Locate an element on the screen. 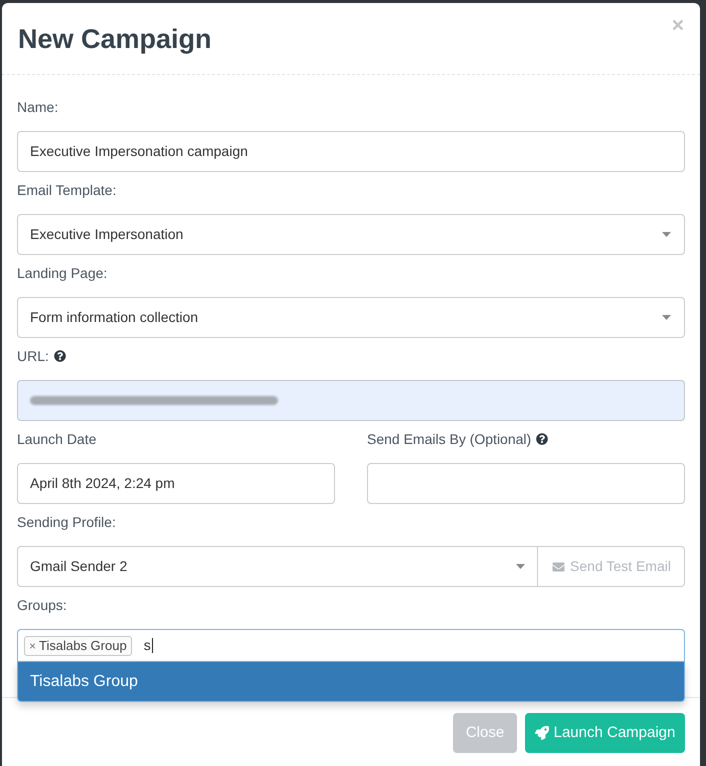 The height and width of the screenshot is (766, 706). field-label: Landing Page: is located at coordinates (62, 273).